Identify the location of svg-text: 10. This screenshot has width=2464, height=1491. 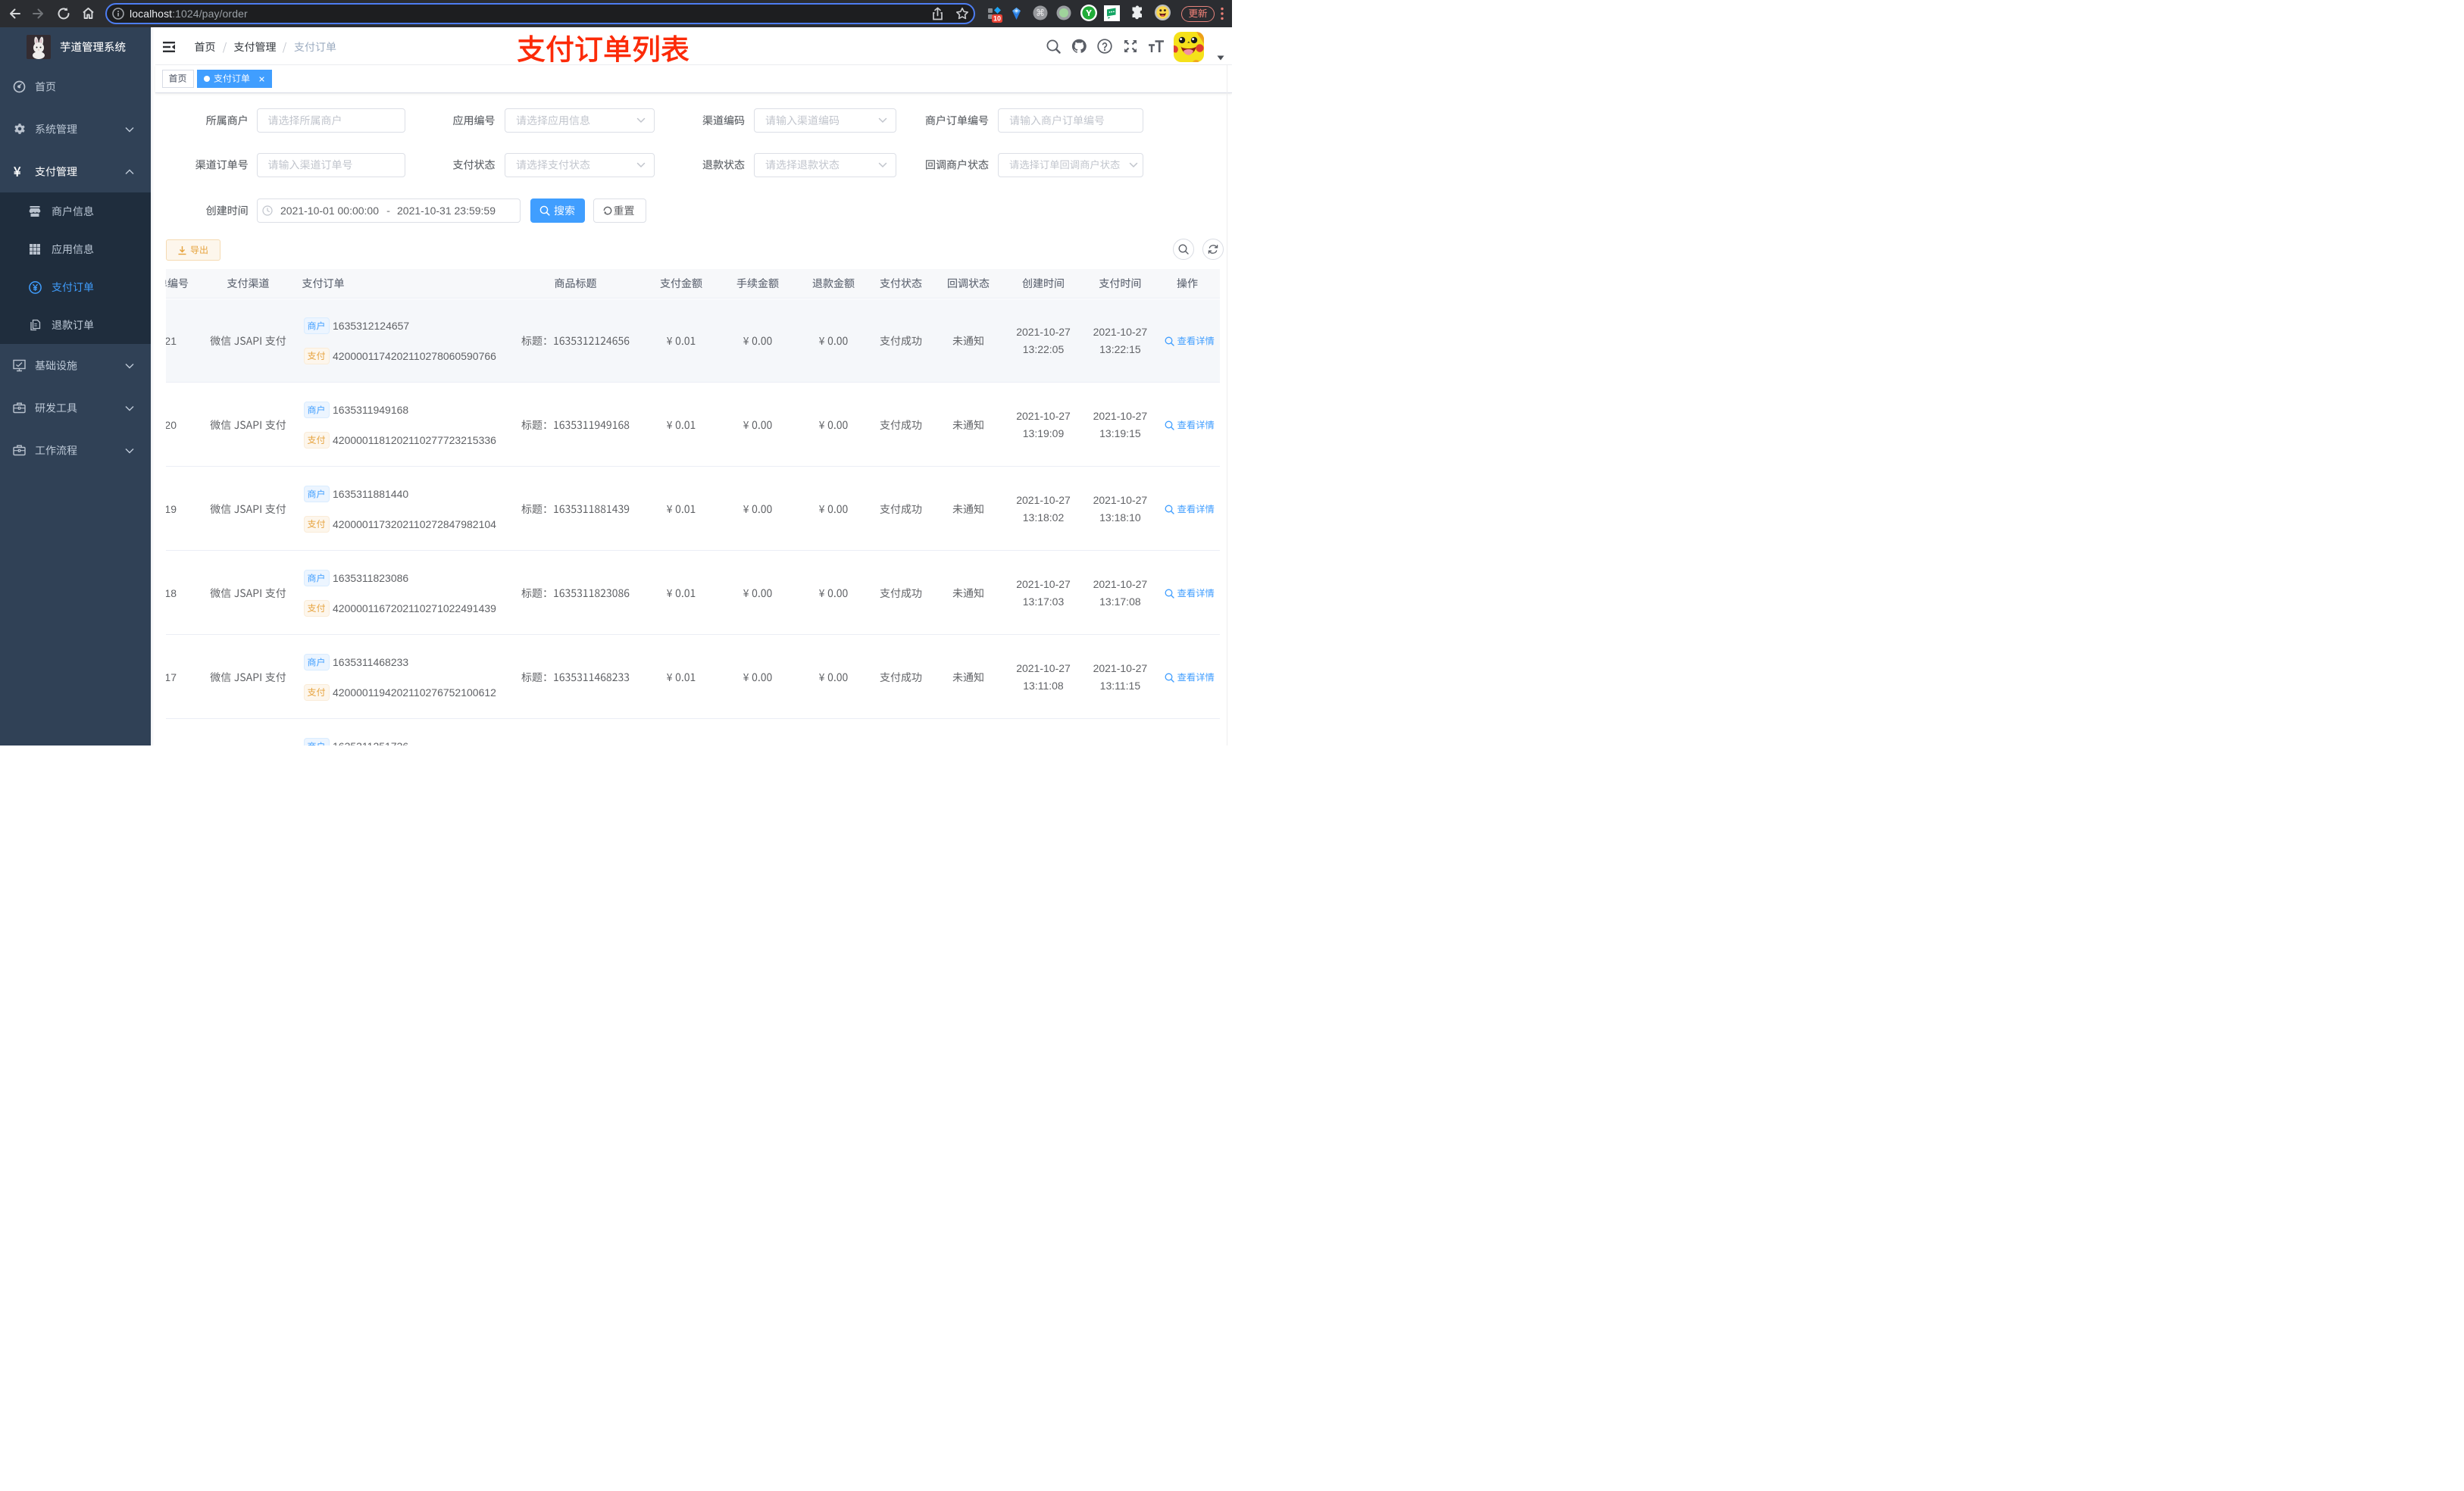
(997, 19).